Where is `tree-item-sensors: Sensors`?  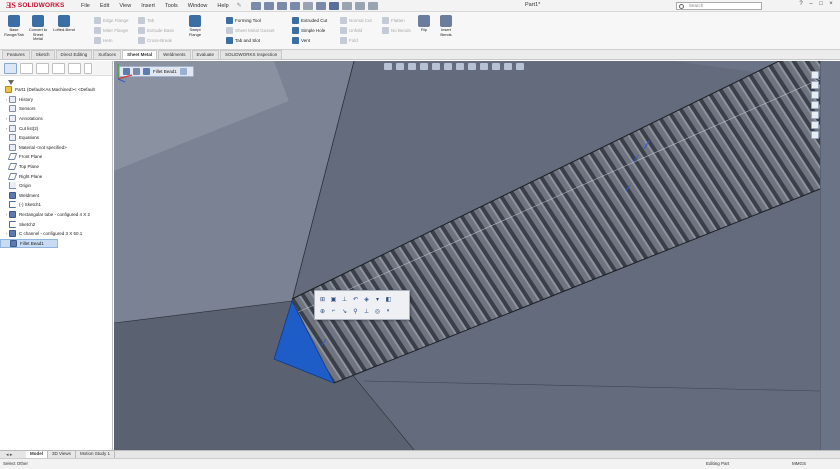
tree-item-sensors: Sensors is located at coordinates (56, 109).